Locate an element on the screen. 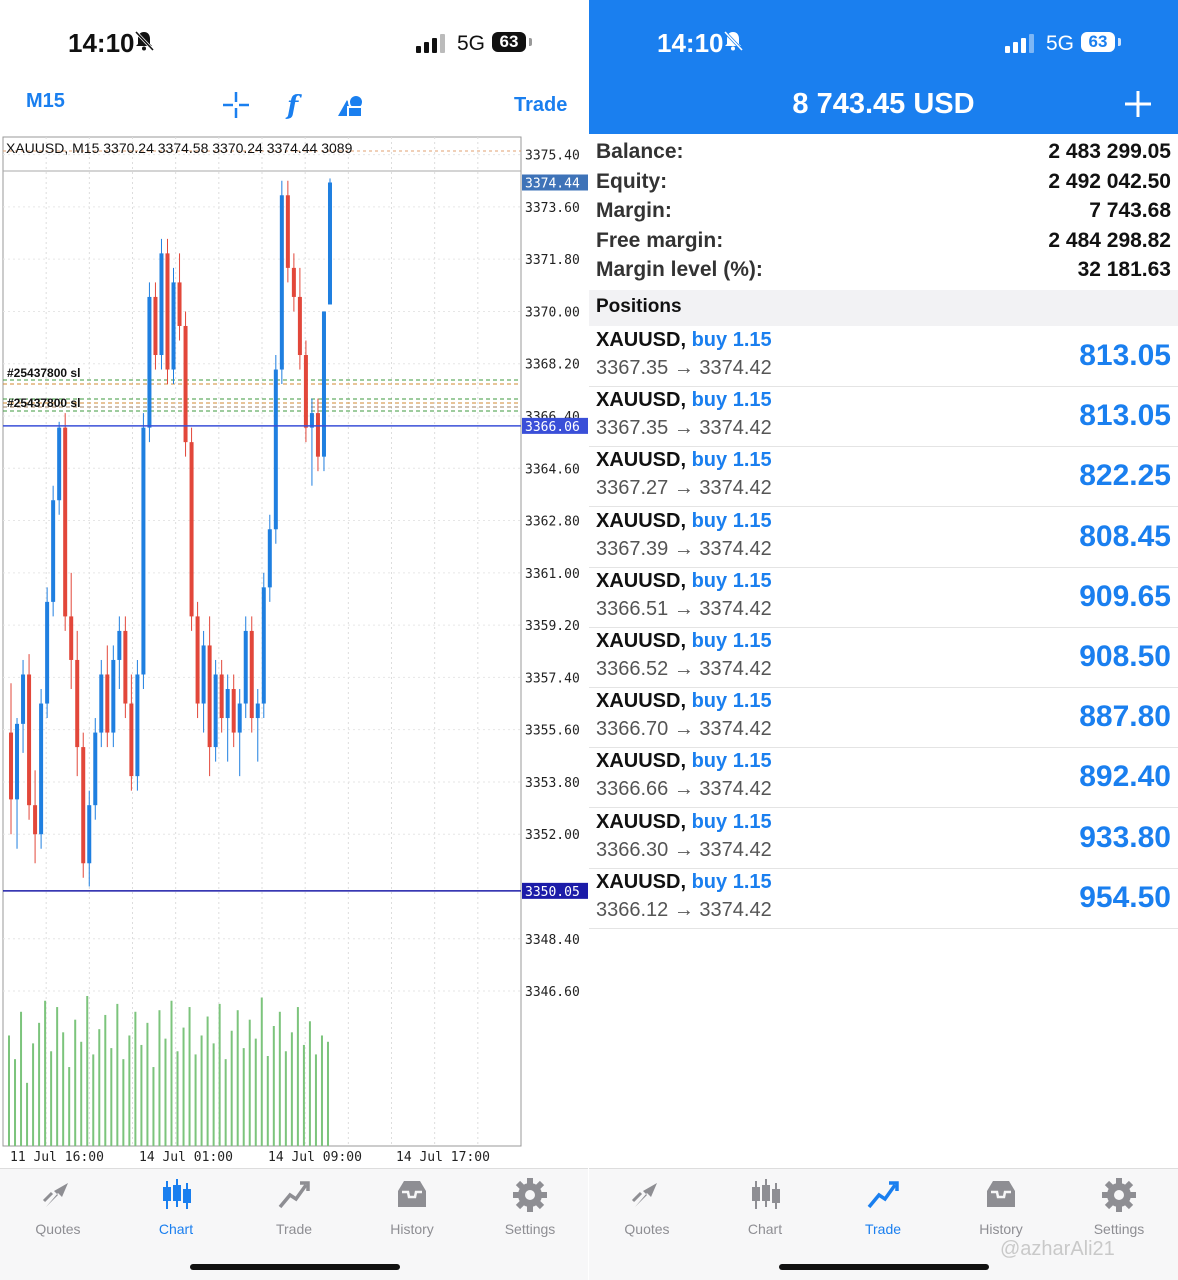 This screenshot has width=1178, height=1280. account-profit-title: 8 743.45 USD is located at coordinates (883, 104).